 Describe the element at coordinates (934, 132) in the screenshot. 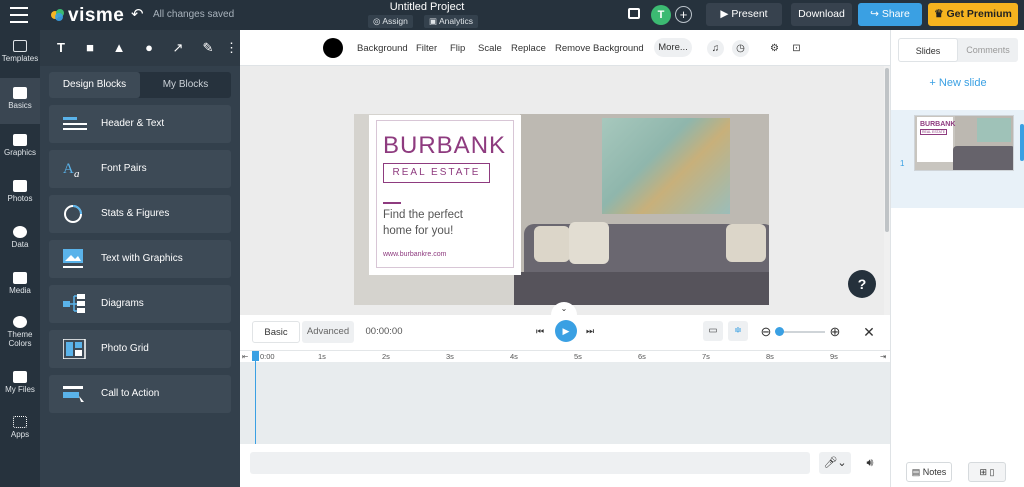

I see `thumb-subtitle: REAL ESTATE` at that location.